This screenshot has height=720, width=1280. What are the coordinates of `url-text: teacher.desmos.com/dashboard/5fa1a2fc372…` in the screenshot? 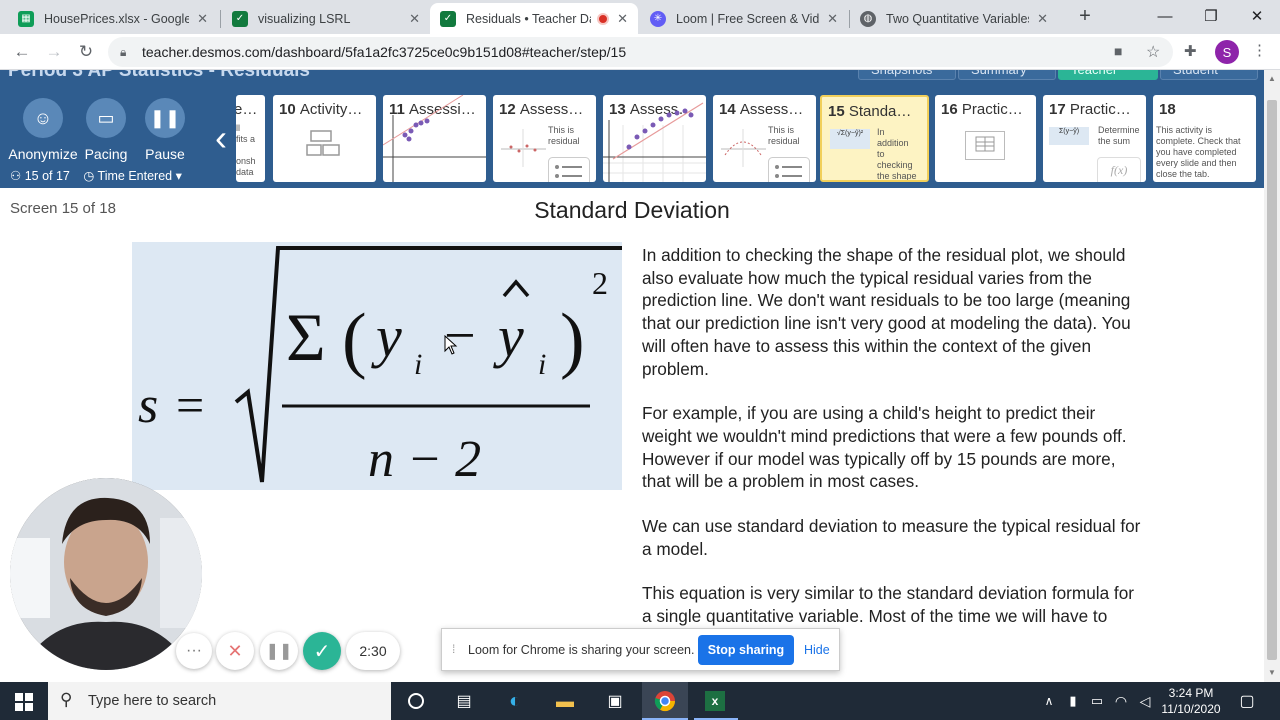 It's located at (384, 52).